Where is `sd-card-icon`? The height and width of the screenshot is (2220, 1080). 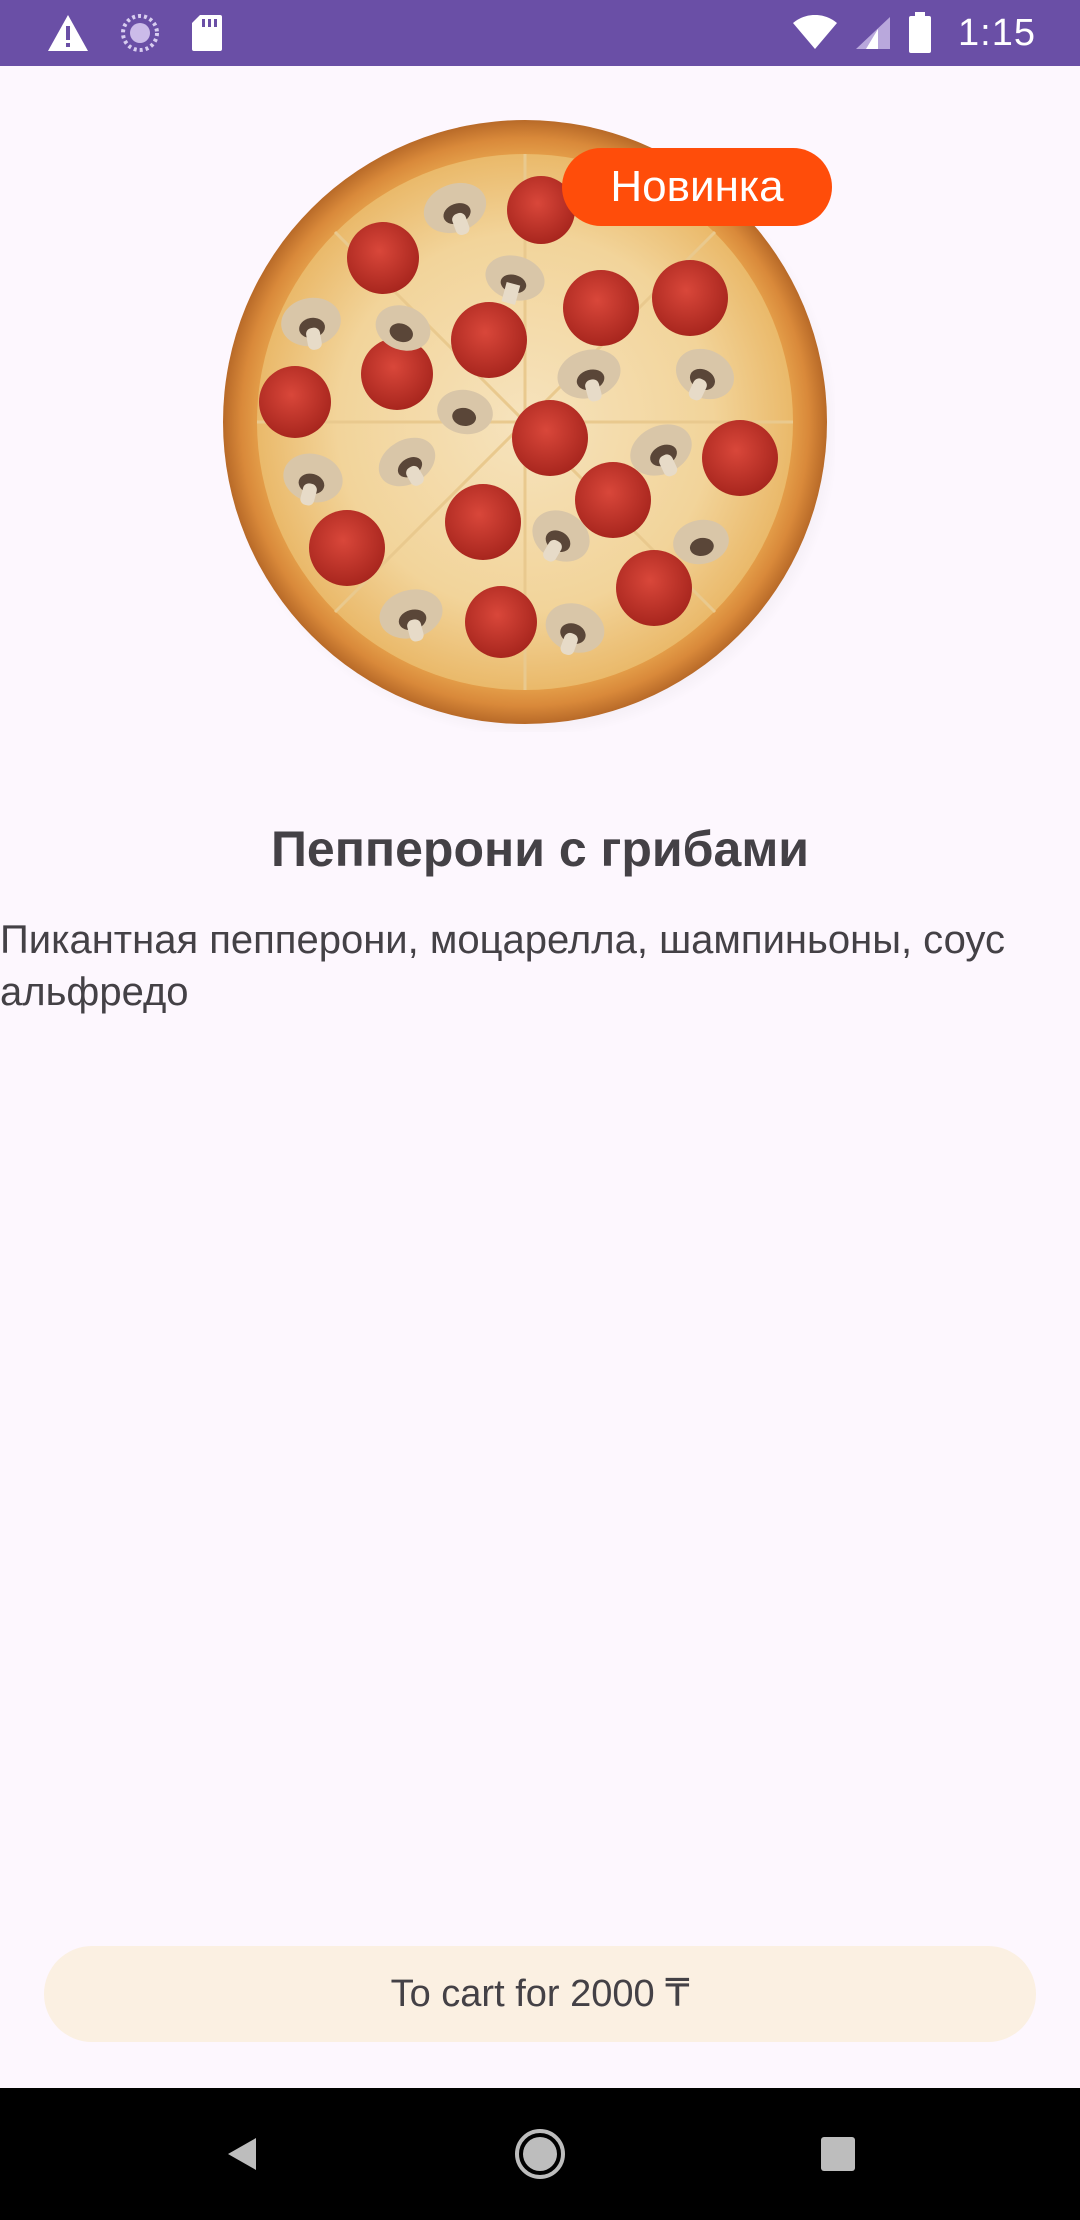 sd-card-icon is located at coordinates (207, 33).